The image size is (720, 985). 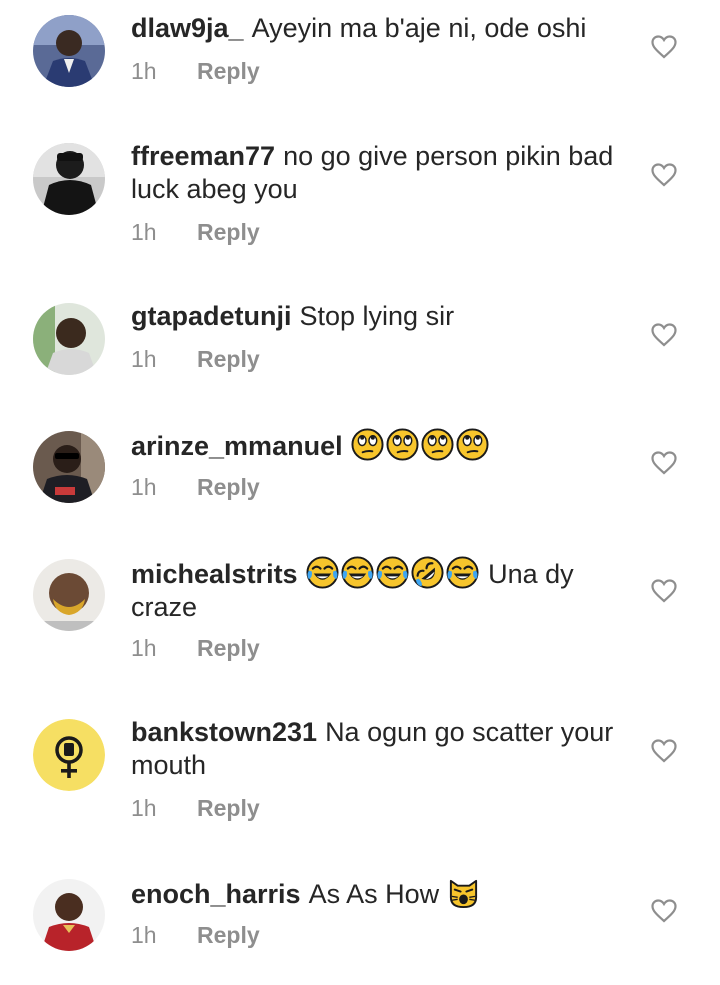 I want to click on rolling-on-floor-laughing-emoji-icon, so click(x=427, y=572).